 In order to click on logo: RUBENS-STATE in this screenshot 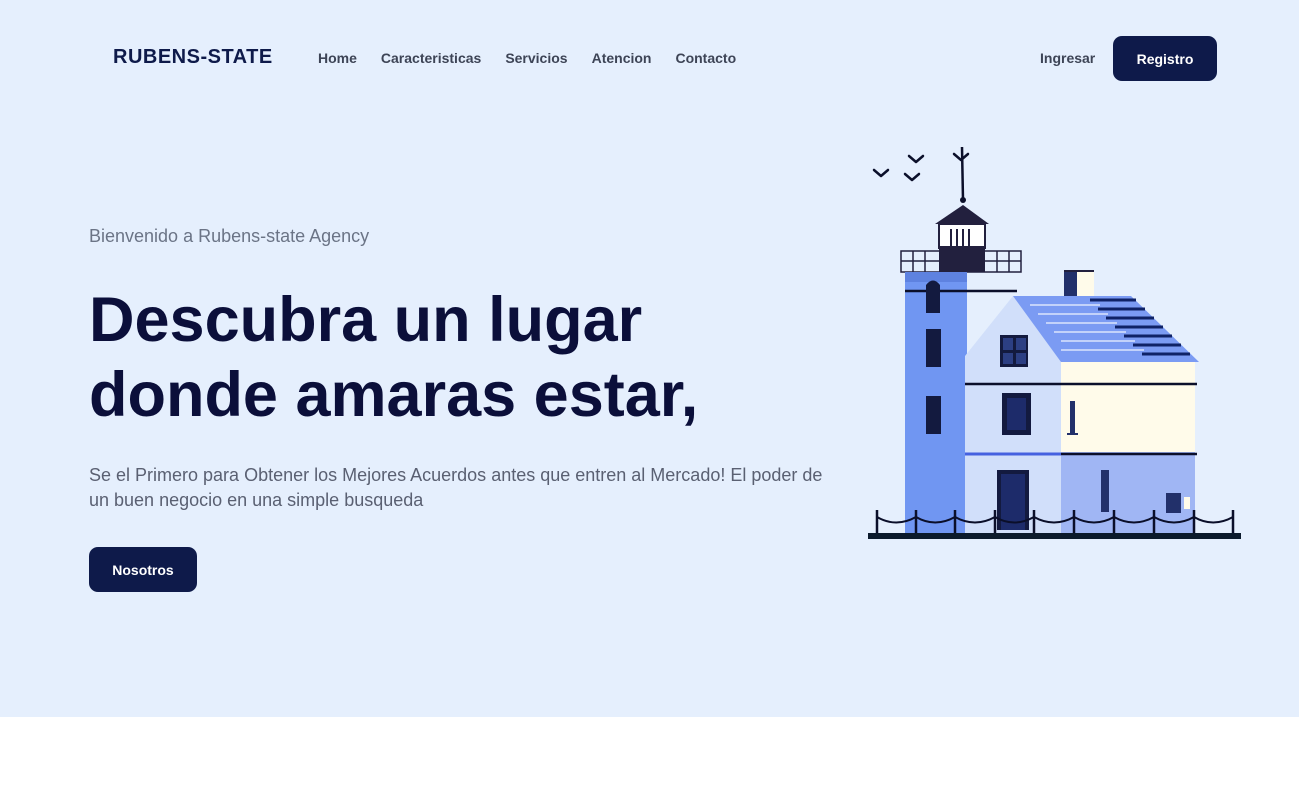, I will do `click(193, 57)`.